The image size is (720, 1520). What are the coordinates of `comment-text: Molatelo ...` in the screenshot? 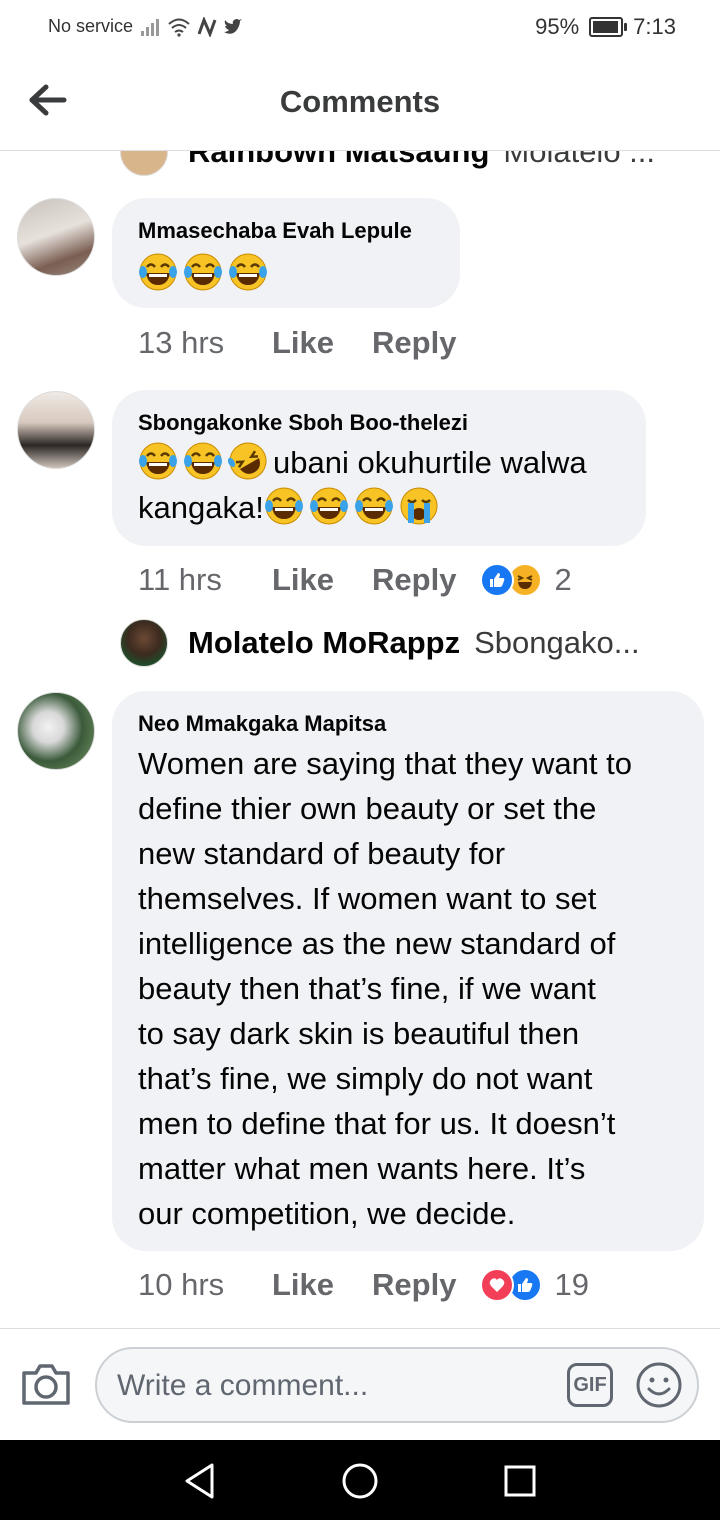 It's located at (579, 159).